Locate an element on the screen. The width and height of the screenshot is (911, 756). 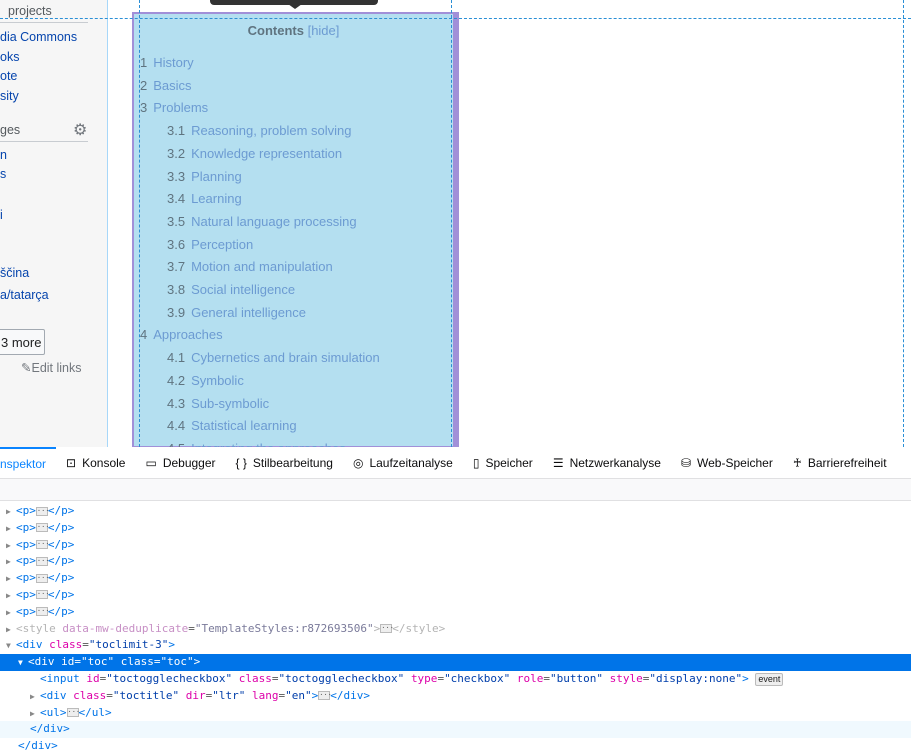
toc-label: Reasoning, problem solving is located at coordinates (271, 131).